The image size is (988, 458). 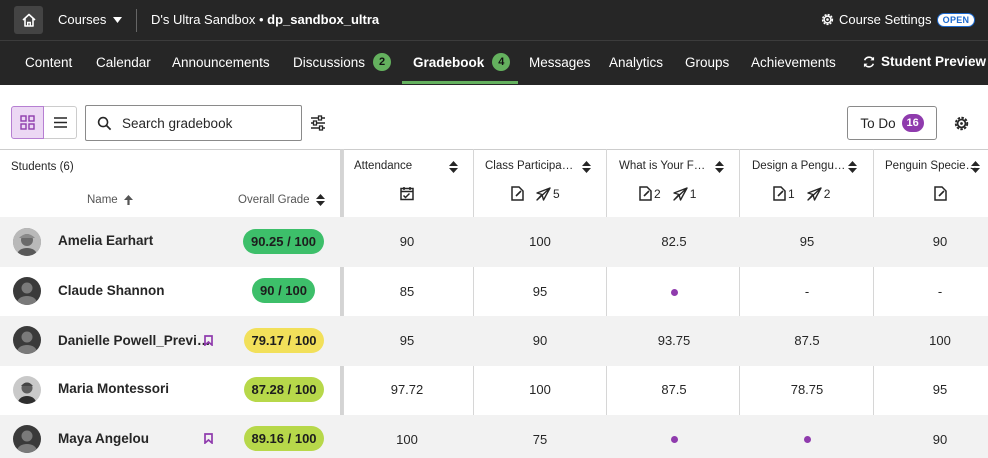 I want to click on needs-grading-indicator: 2, so click(x=650, y=193).